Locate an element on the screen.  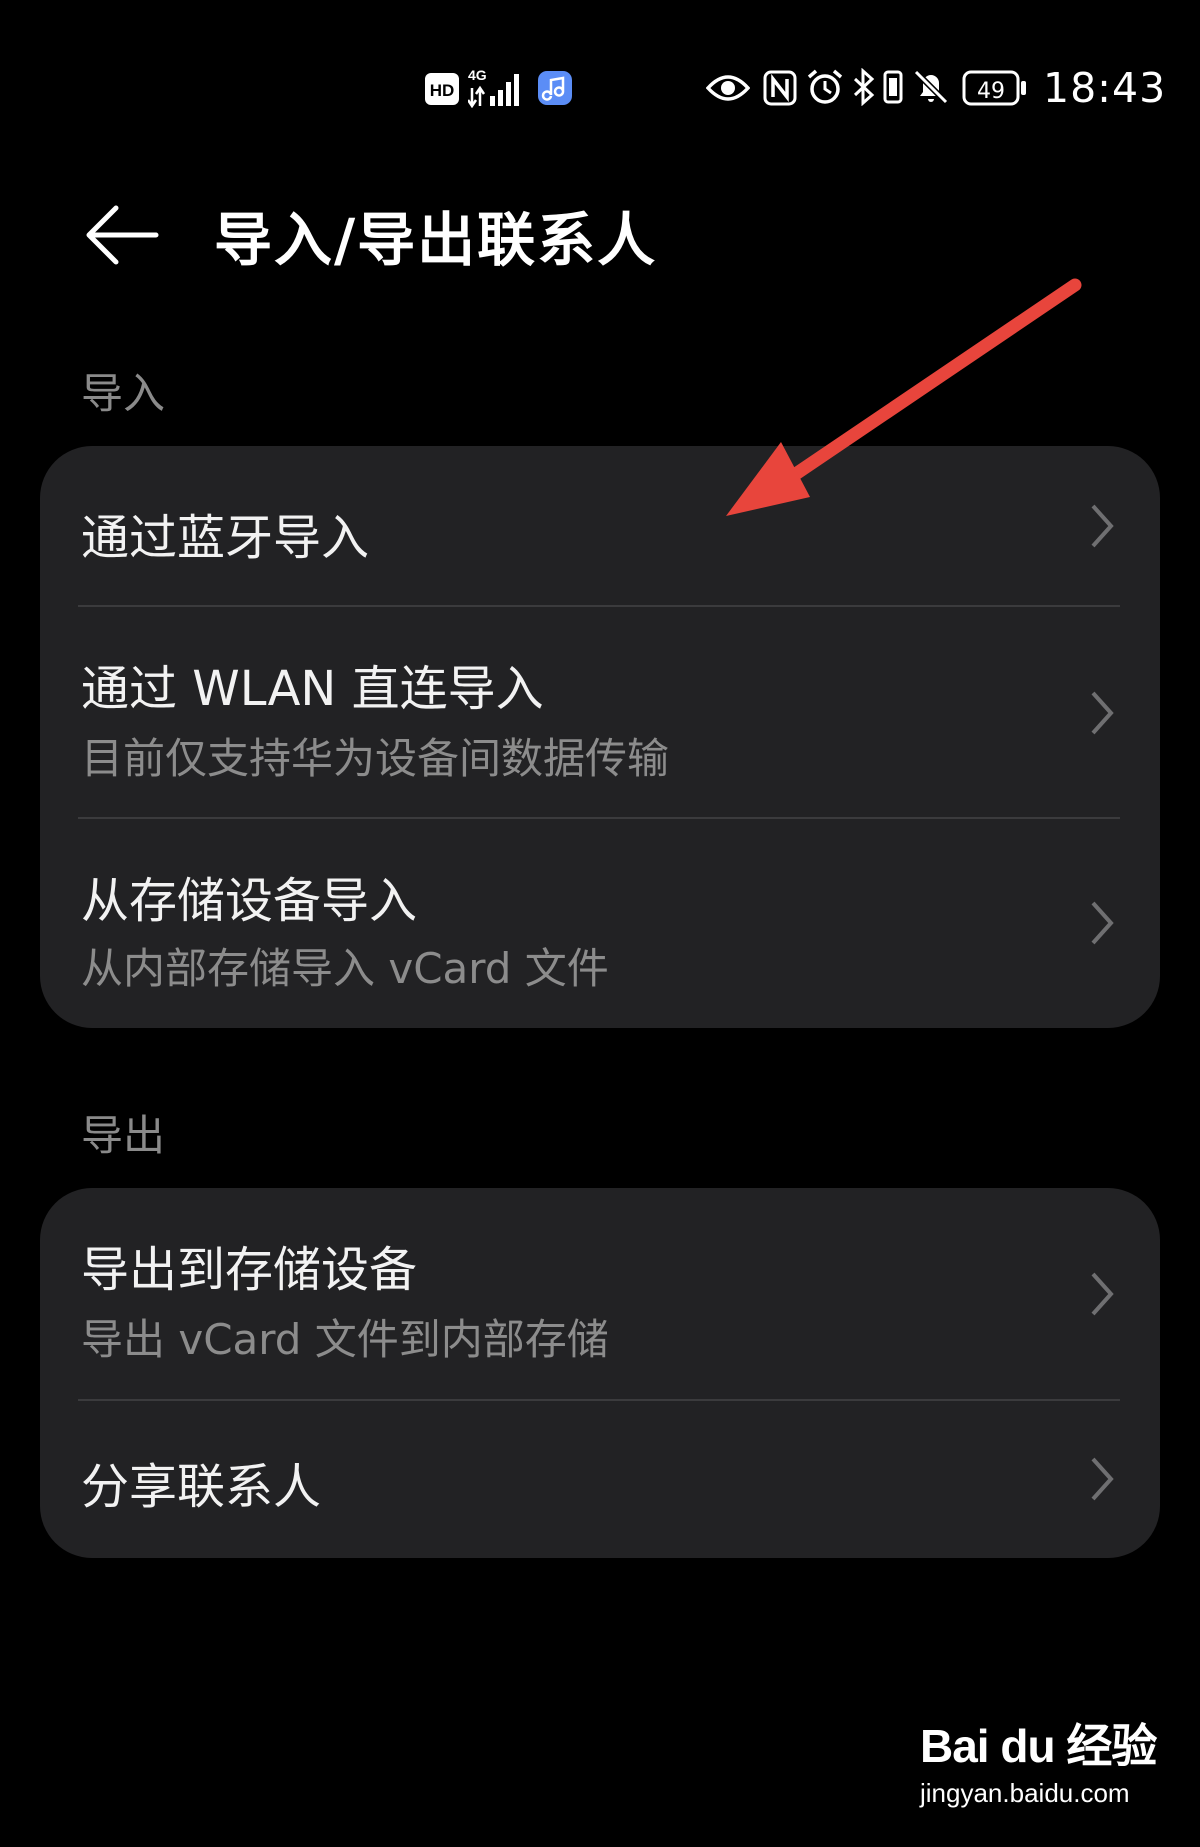
svg-text: 4G is located at coordinates (477, 75).